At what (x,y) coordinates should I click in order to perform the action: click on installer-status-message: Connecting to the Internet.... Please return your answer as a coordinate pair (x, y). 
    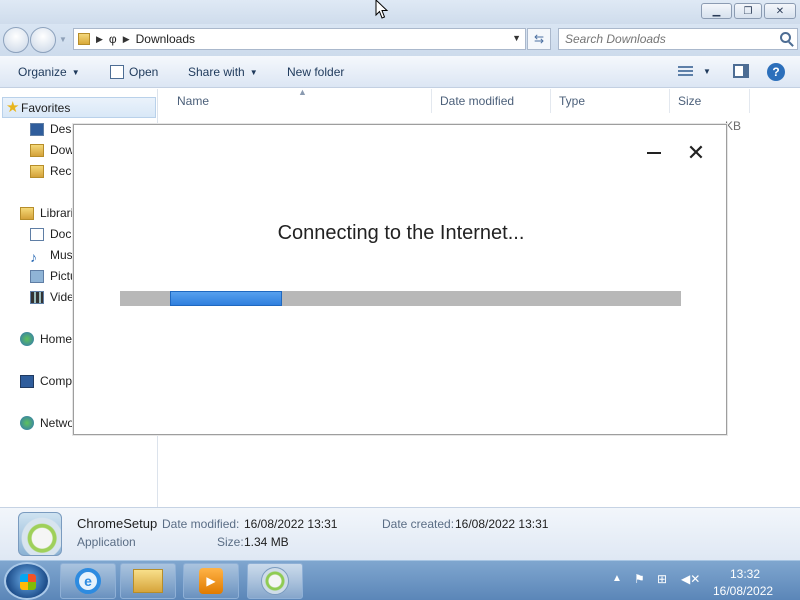
    Looking at the image, I should click on (401, 233).